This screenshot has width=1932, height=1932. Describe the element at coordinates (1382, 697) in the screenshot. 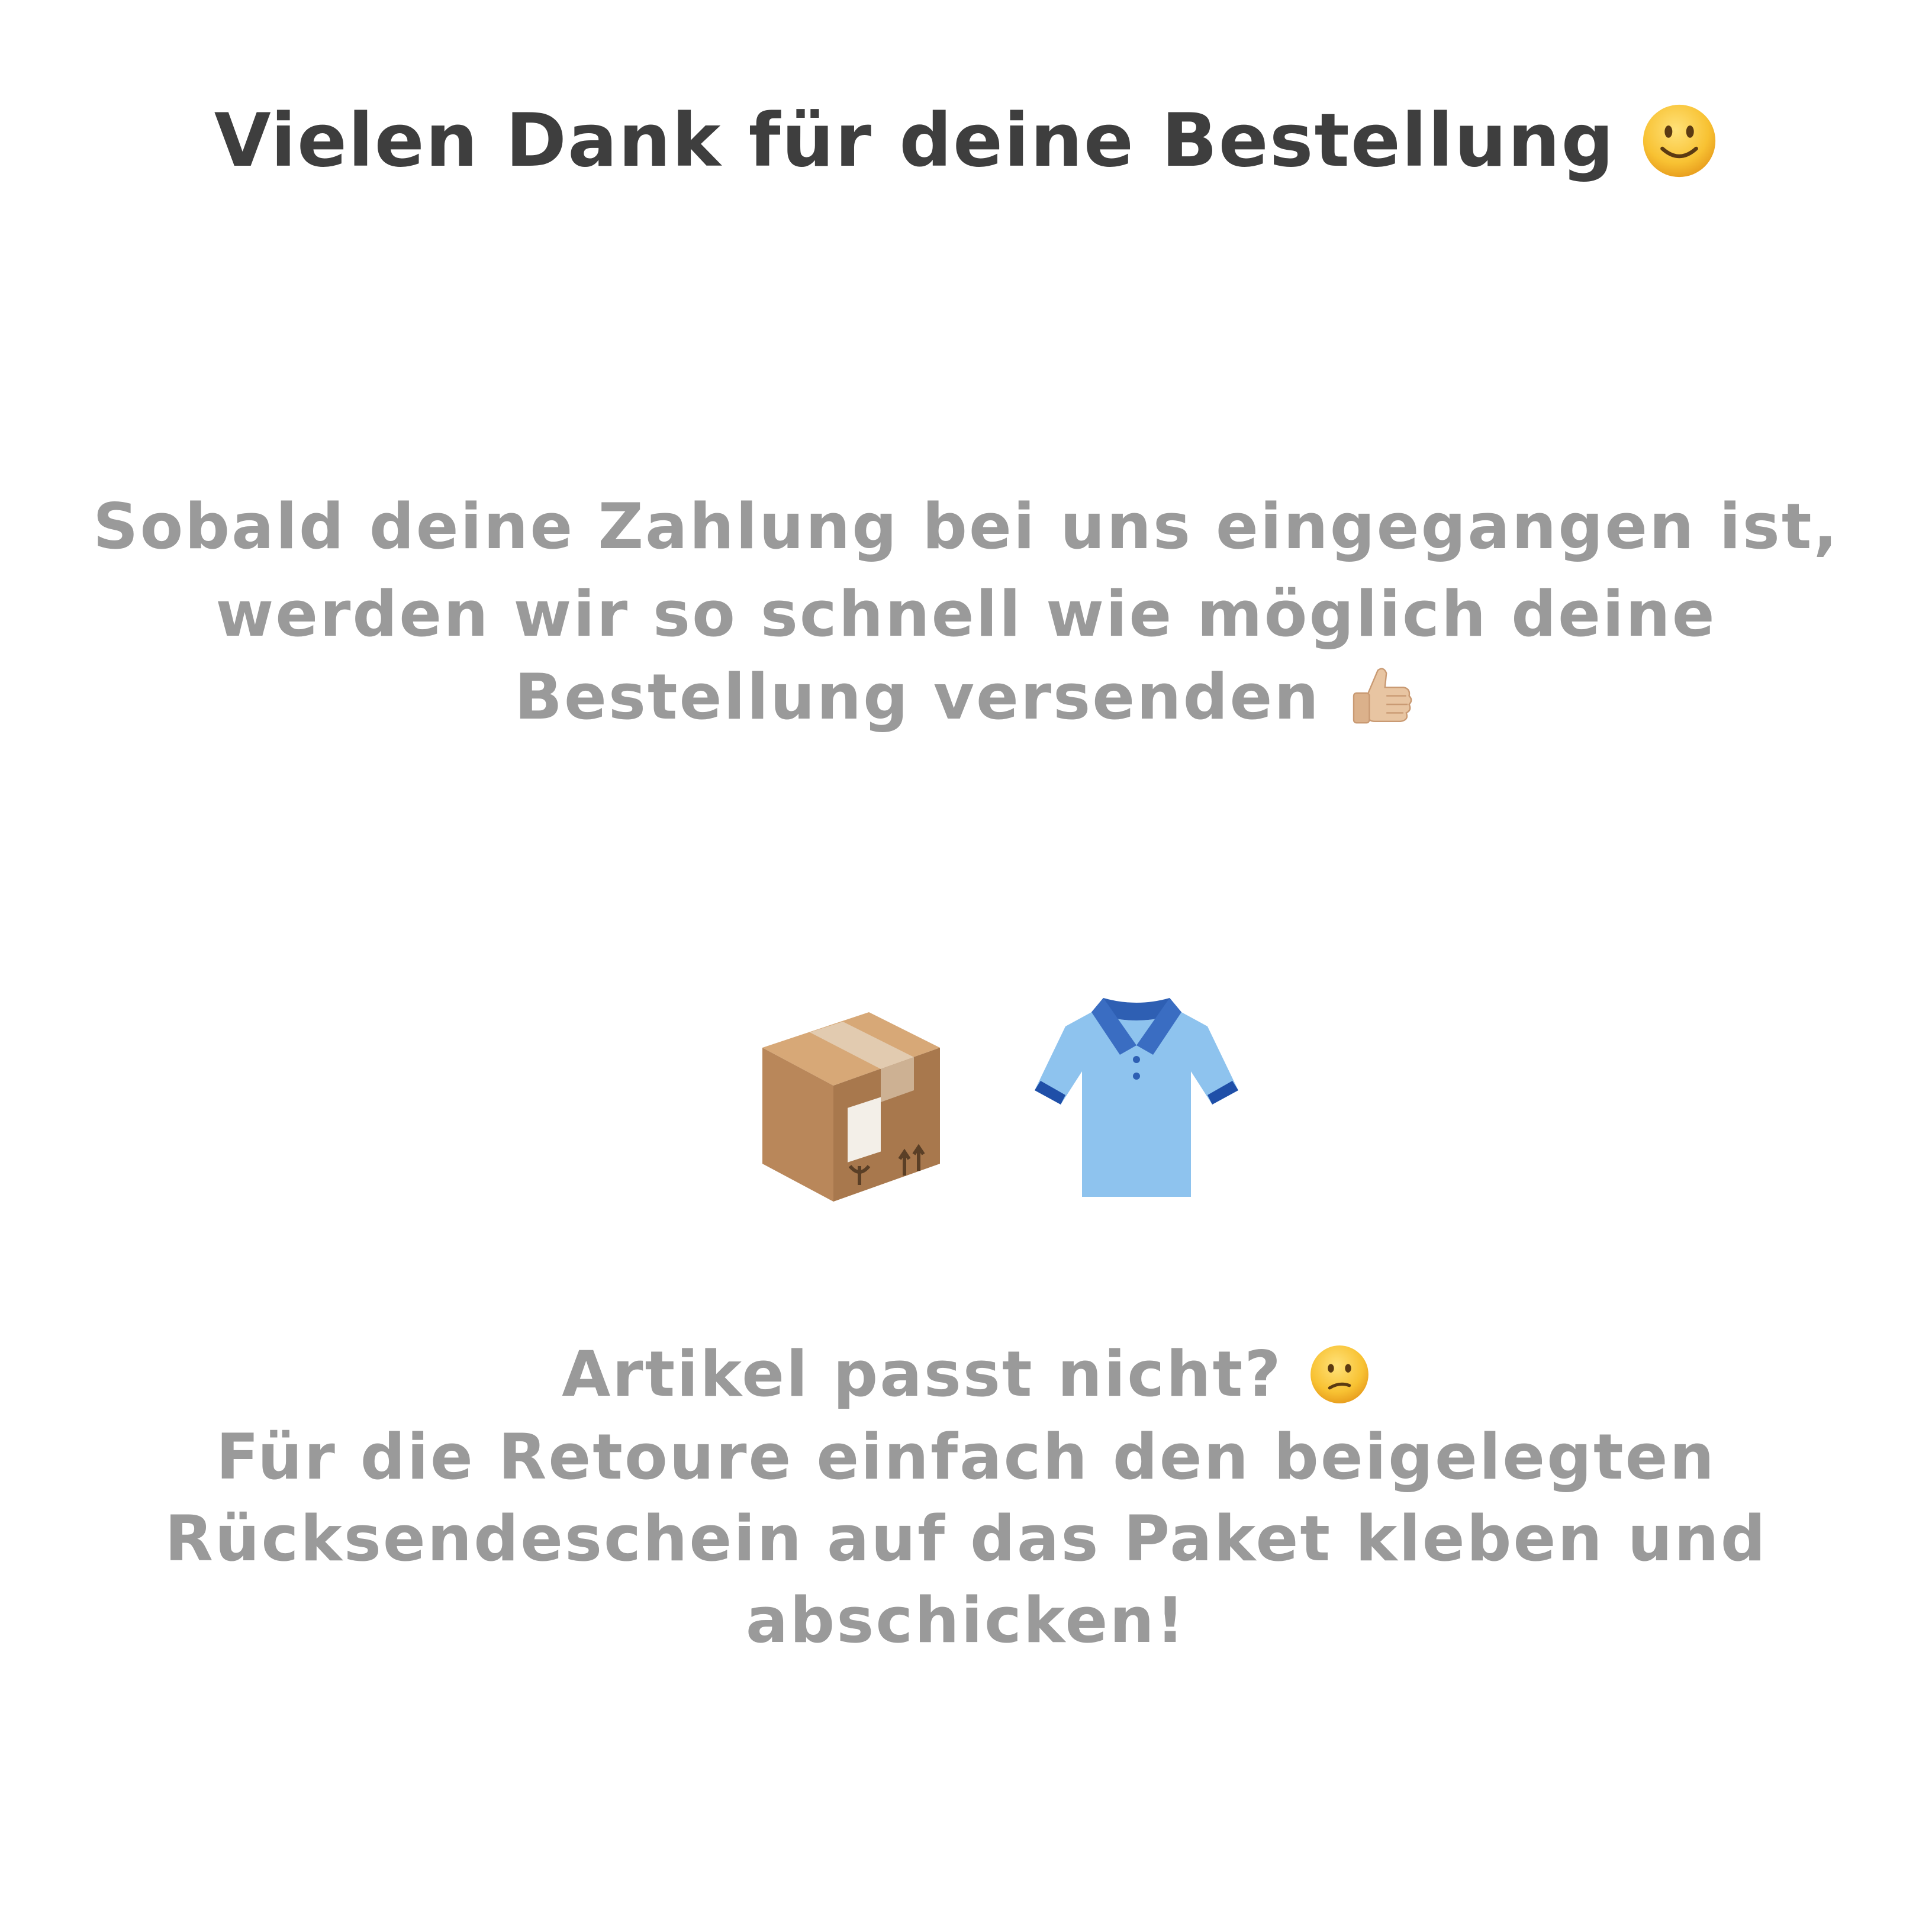

I see `thumbs-up-icon` at that location.